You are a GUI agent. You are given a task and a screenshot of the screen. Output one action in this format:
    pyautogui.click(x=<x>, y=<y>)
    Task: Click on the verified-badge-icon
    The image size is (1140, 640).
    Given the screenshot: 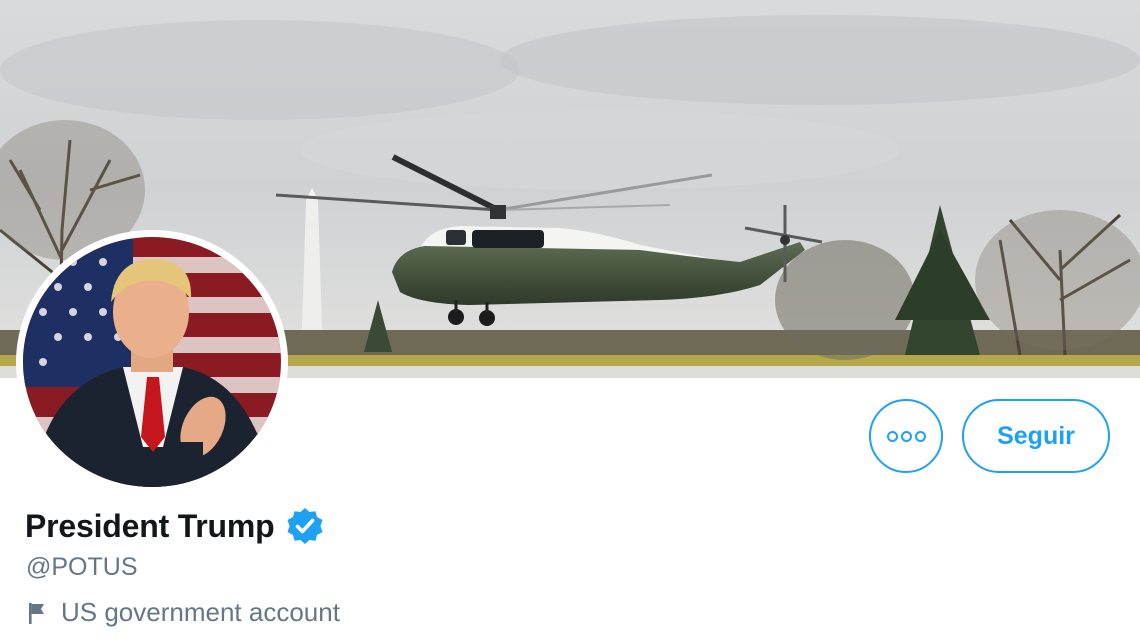 What is the action you would take?
    pyautogui.click(x=305, y=526)
    